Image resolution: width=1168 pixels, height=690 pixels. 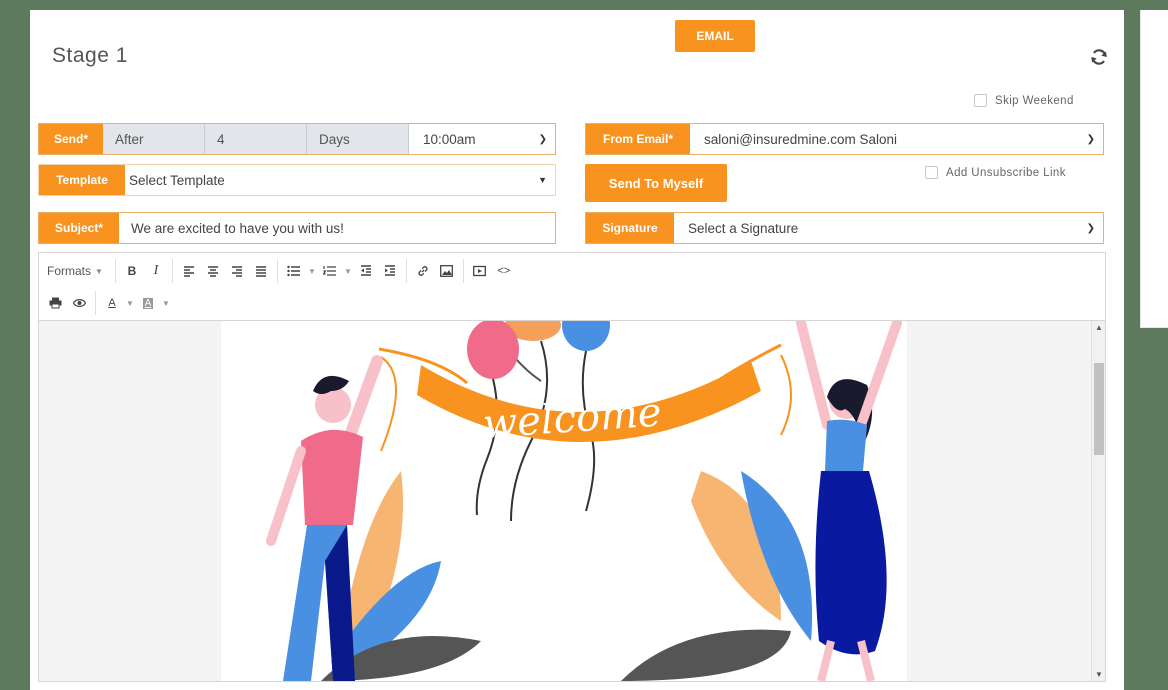 What do you see at coordinates (340, 180) in the screenshot?
I see `template-select: Select Template ▼` at bounding box center [340, 180].